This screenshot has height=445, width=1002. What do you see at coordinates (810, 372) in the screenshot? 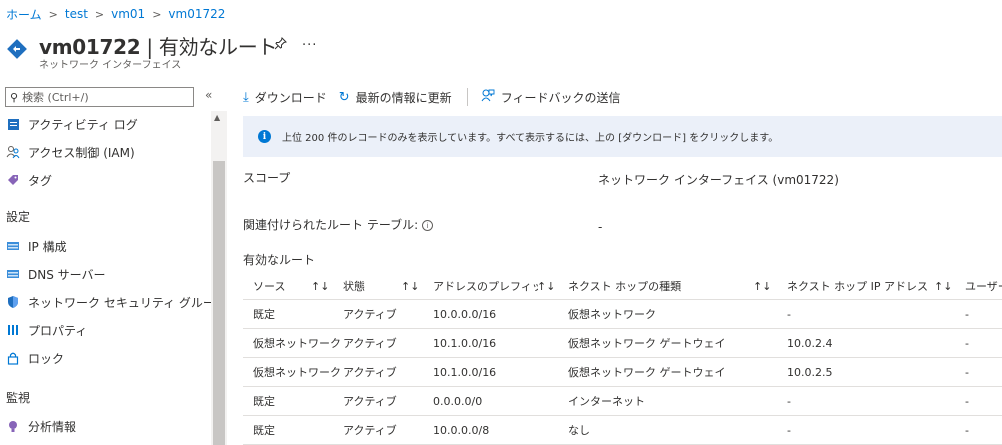
I see `cell-next-hop-ip: 10.0.2.5` at bounding box center [810, 372].